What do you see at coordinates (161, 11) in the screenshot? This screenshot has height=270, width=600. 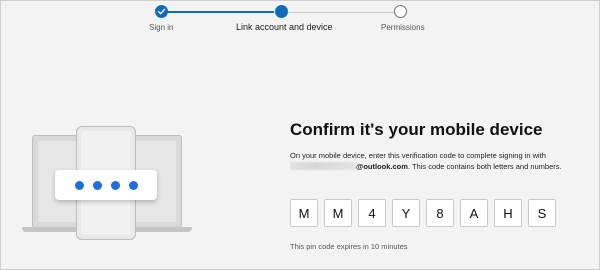 I see `step-complete-check-icon` at bounding box center [161, 11].